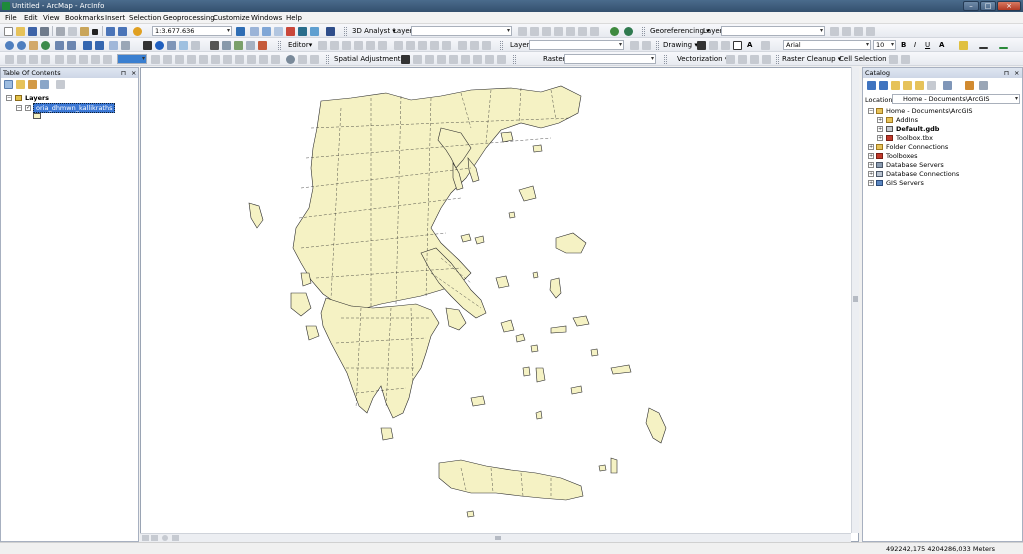 The height and width of the screenshot is (554, 1023). Describe the element at coordinates (132, 59) in the screenshot. I see `color-ramp-combo` at that location.